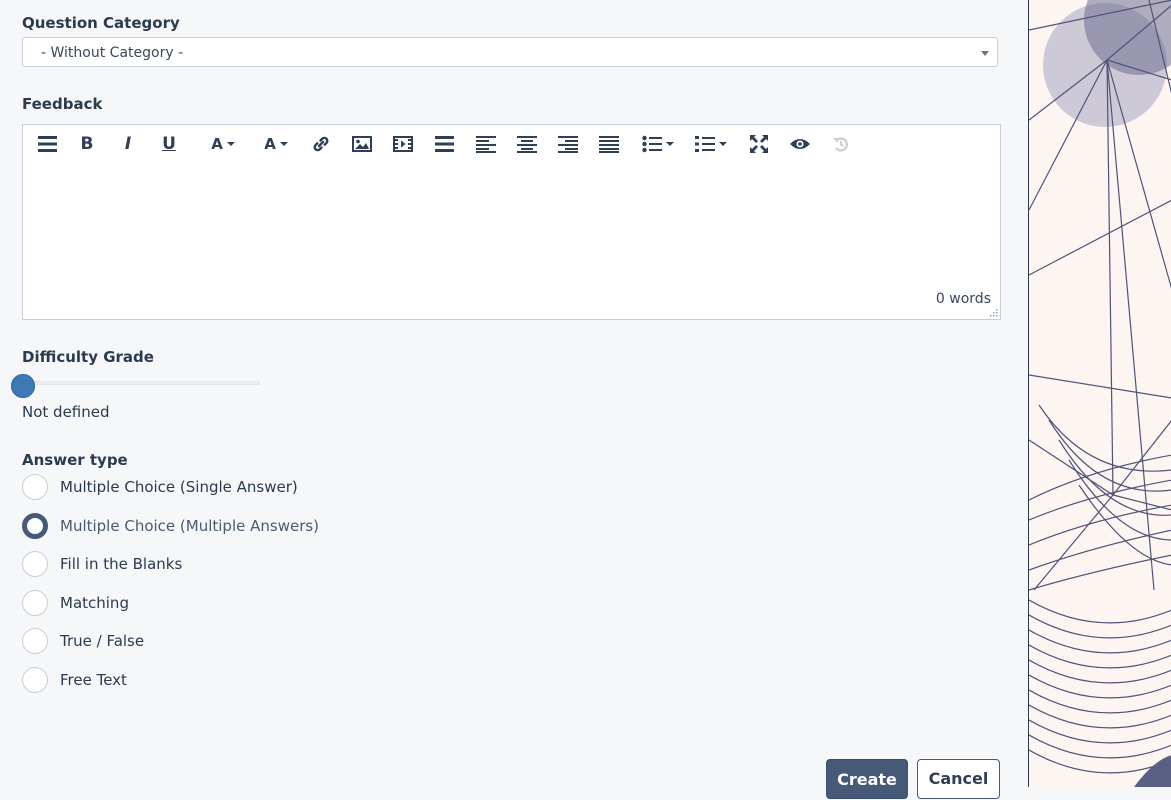 This screenshot has width=1171, height=800. I want to click on question-category-value: - Without Category -, so click(112, 53).